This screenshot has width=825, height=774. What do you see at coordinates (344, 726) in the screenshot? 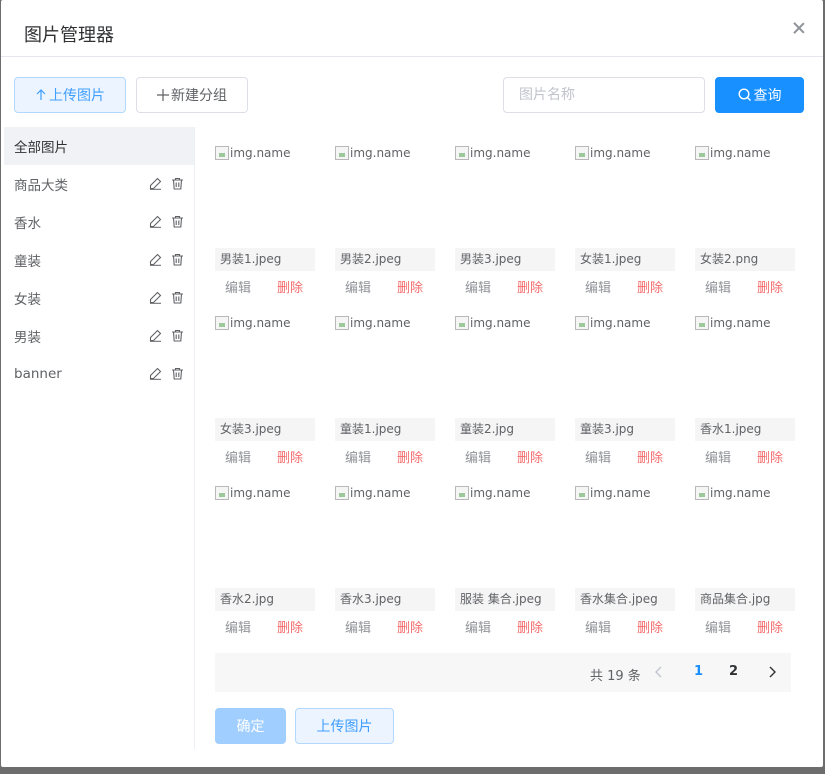
I see `footer-upload-button: 上传图片` at bounding box center [344, 726].